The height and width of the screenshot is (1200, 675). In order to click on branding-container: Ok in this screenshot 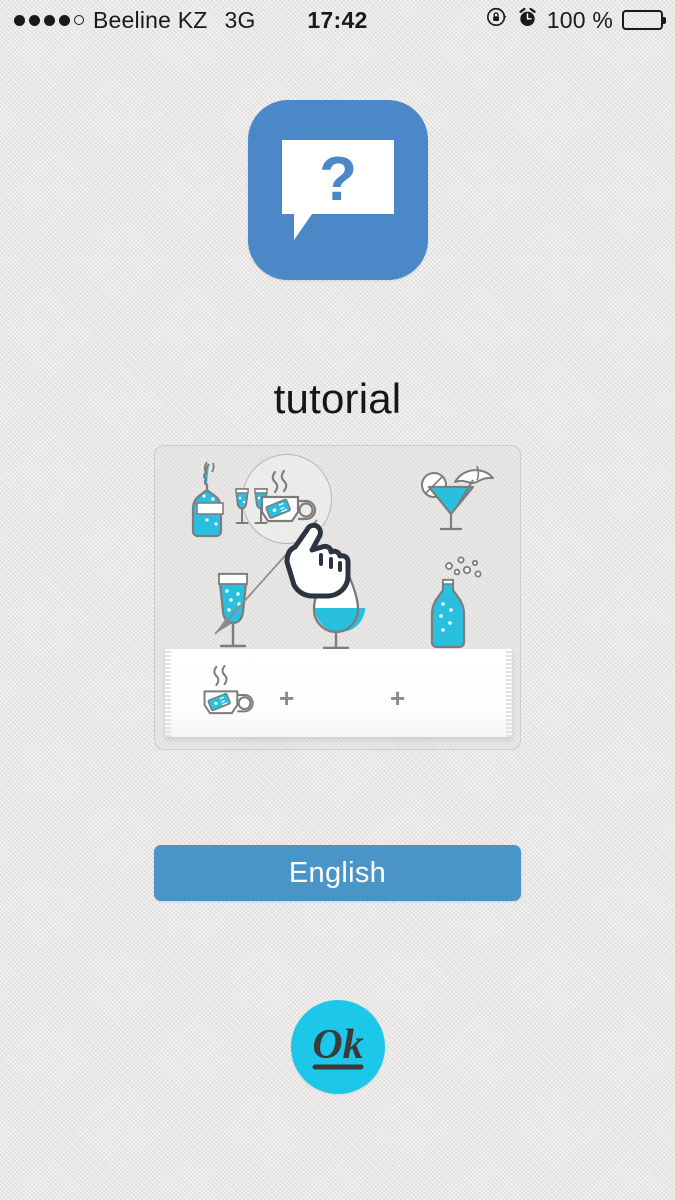, I will do `click(337, 1047)`.